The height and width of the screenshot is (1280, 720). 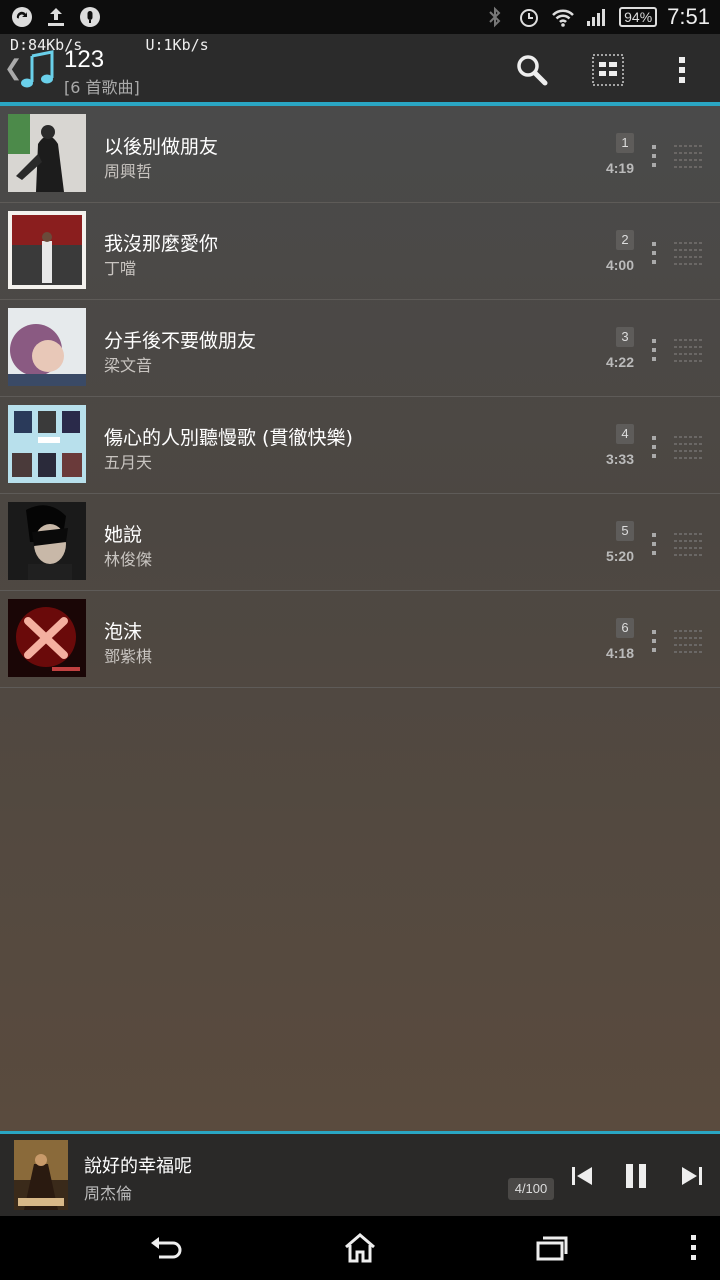 What do you see at coordinates (625, 531) in the screenshot?
I see `track-number: 5` at bounding box center [625, 531].